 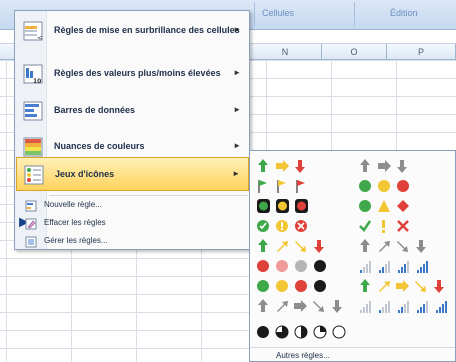 I want to click on icon-set-4-traffic-lights, so click(x=296, y=286).